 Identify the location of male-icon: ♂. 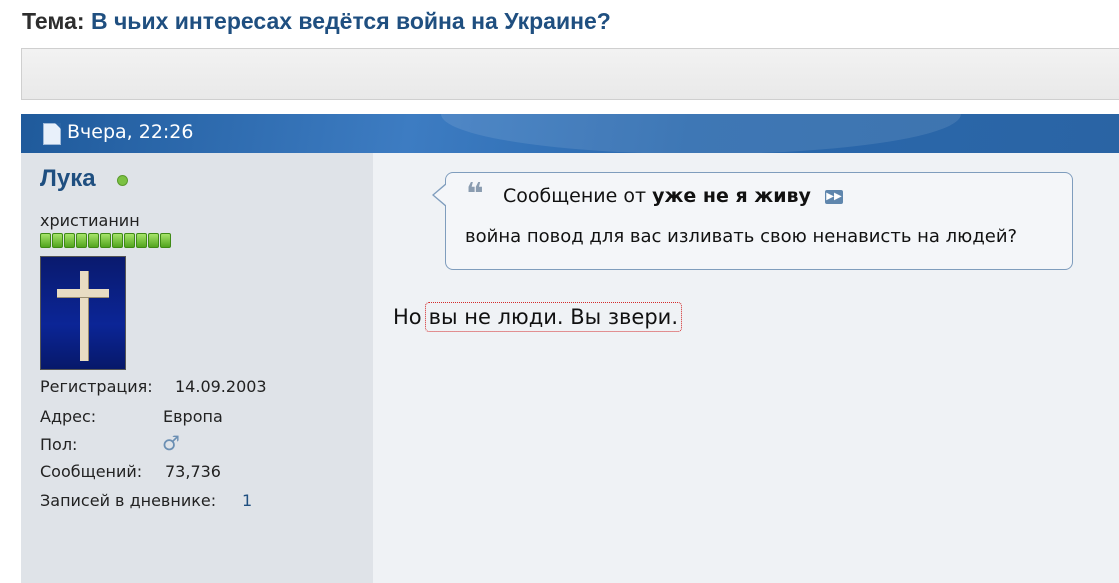
(171, 443).